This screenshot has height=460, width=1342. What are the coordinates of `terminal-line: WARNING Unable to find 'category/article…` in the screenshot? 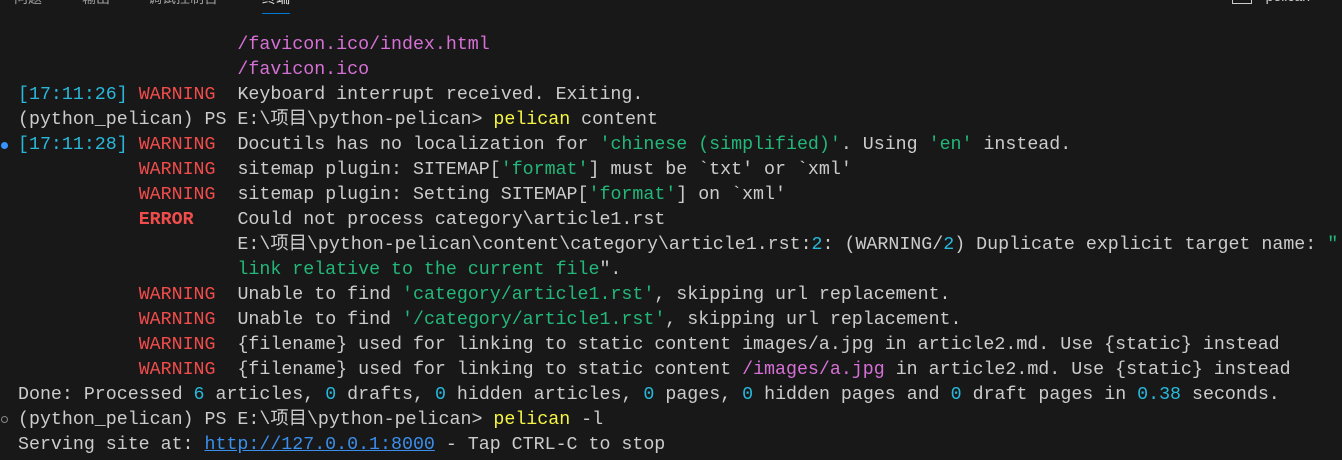 It's located at (680, 295).